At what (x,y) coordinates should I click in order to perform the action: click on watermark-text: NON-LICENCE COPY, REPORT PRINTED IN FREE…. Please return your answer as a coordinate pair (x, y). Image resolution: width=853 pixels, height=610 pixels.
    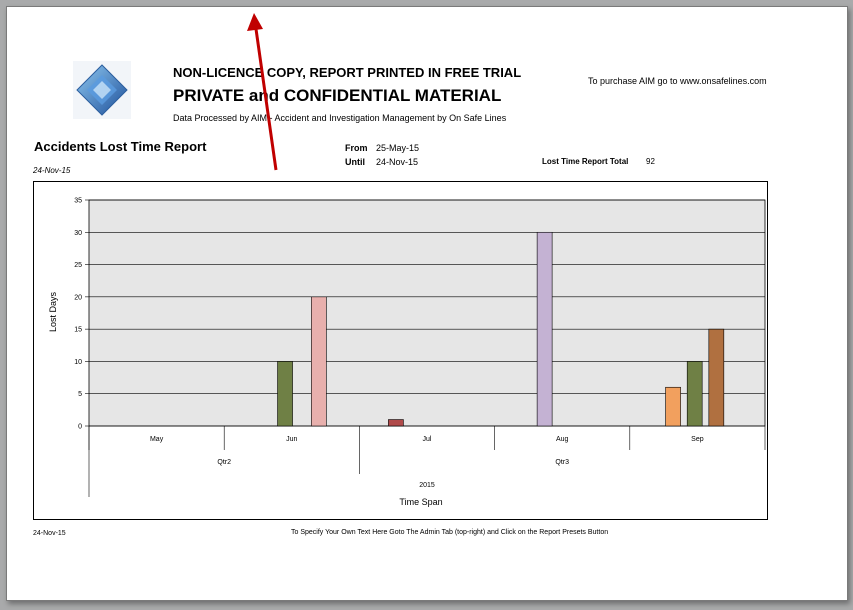
    Looking at the image, I should click on (347, 72).